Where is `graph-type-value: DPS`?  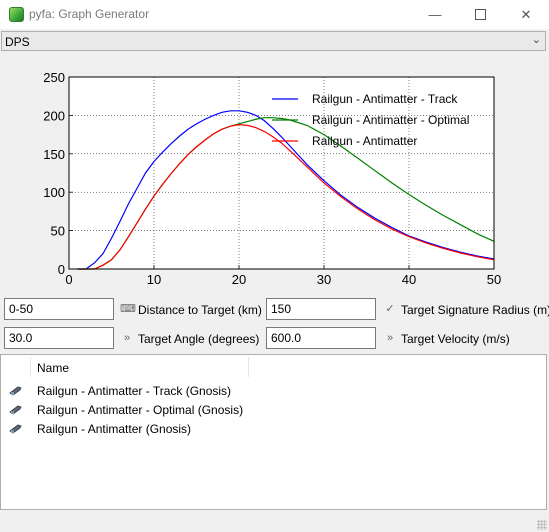
graph-type-value: DPS is located at coordinates (17, 42).